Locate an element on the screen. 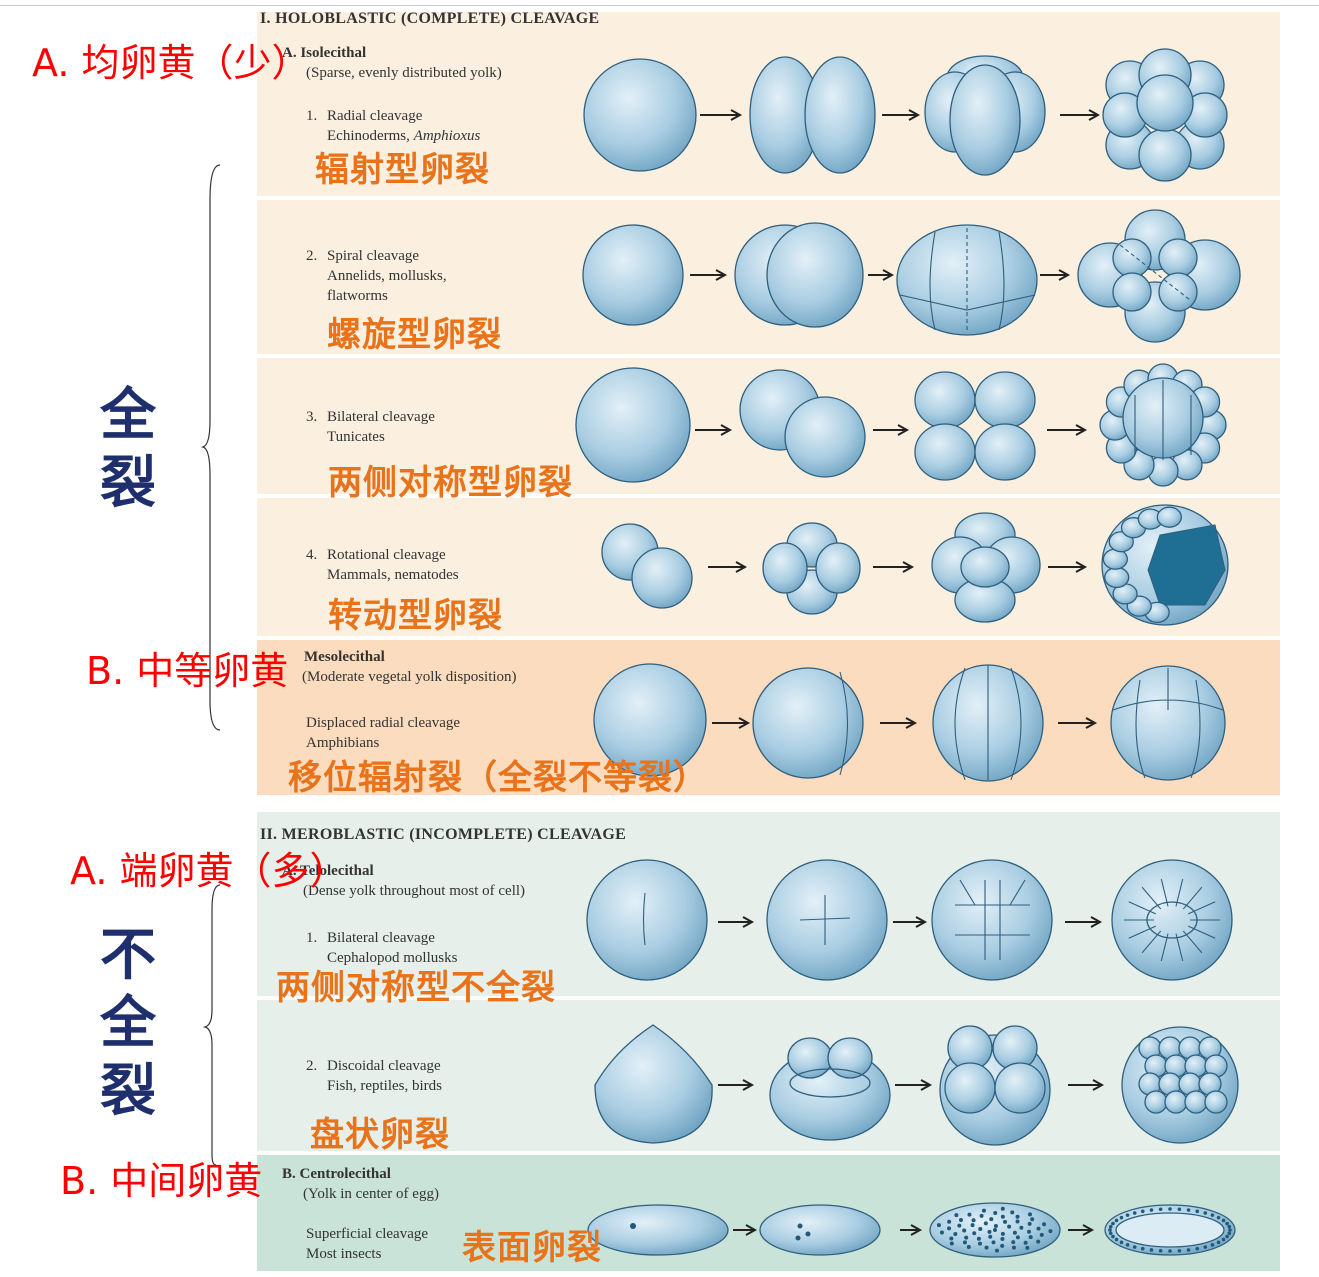 The height and width of the screenshot is (1277, 1319). brace-meroblastic is located at coordinates (211, 1025).